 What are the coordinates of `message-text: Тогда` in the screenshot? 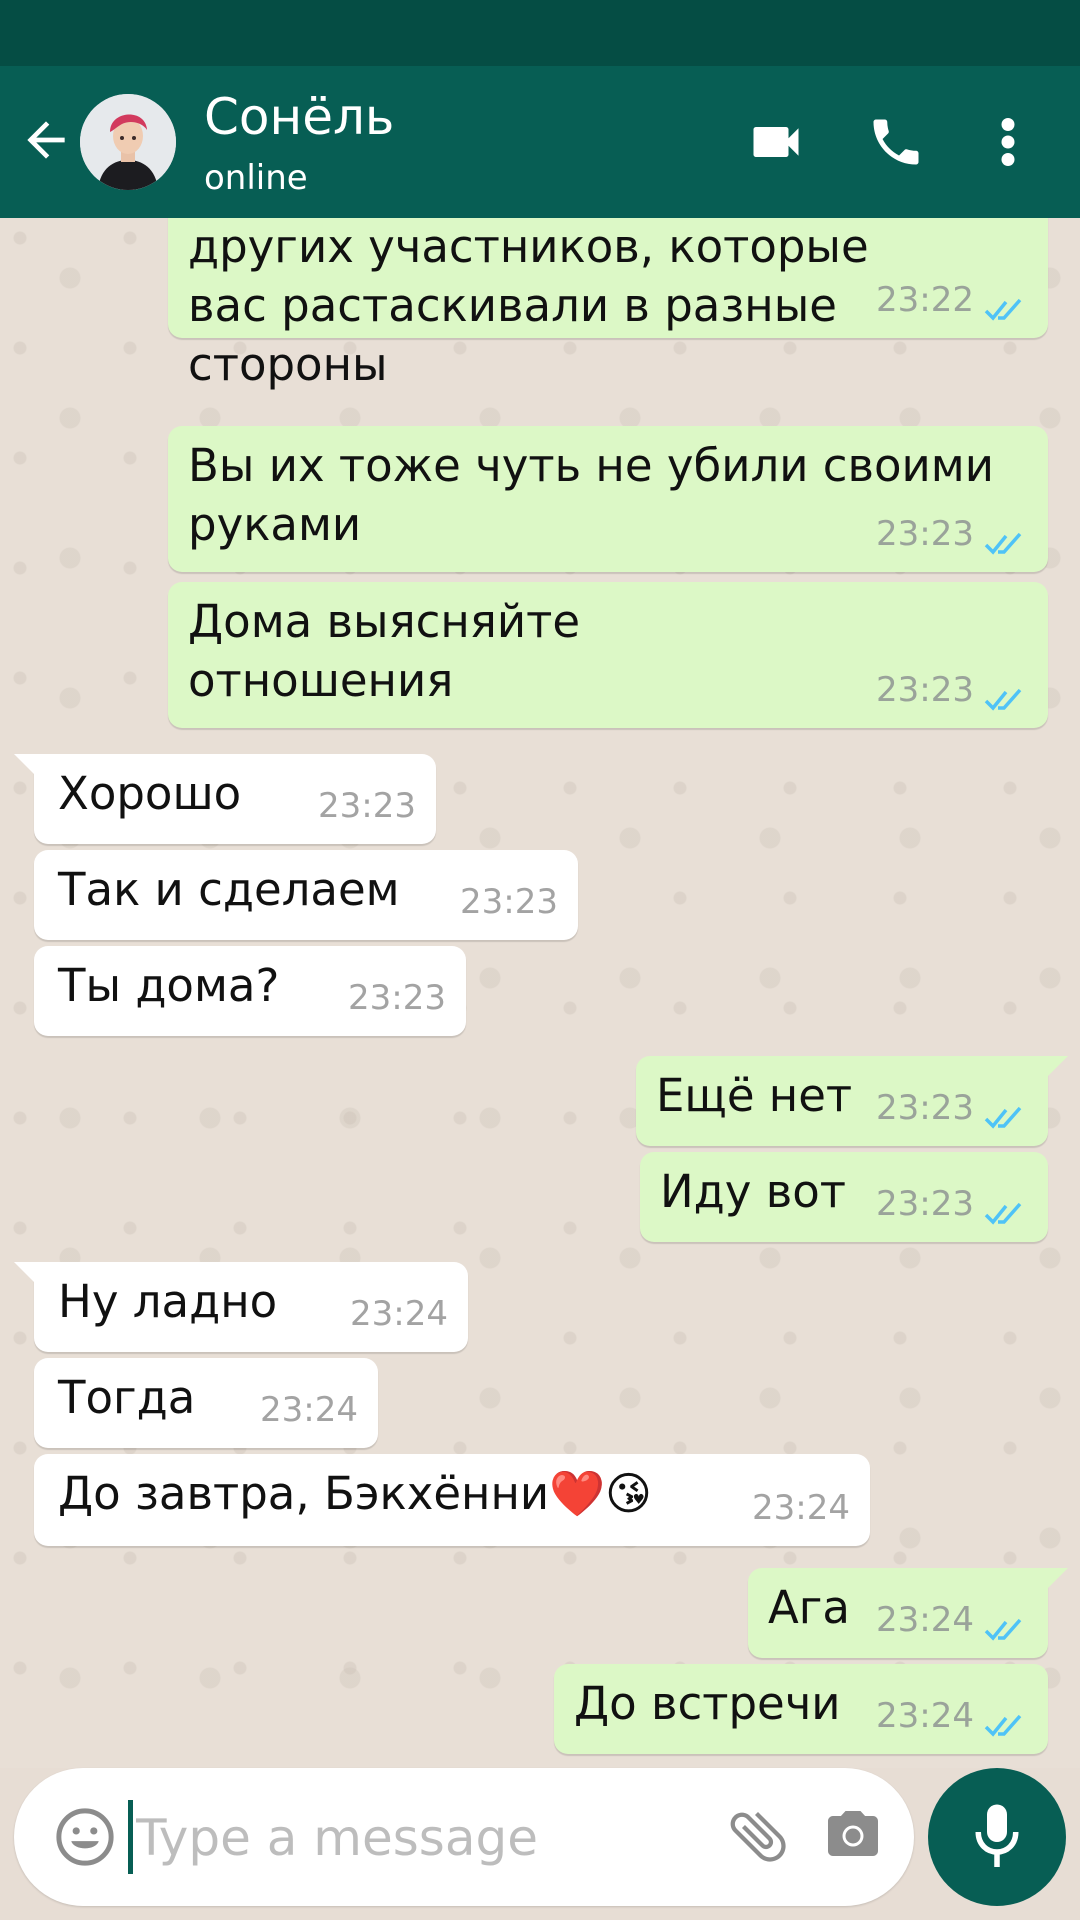 It's located at (127, 1397).